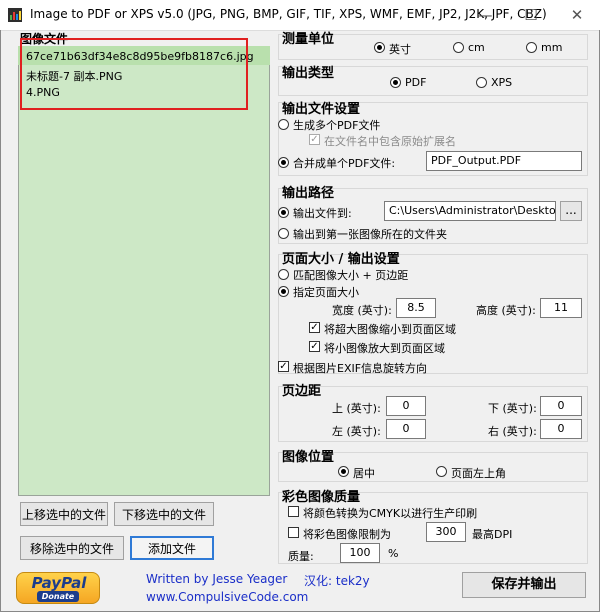 This screenshot has height=612, width=600. What do you see at coordinates (216, 579) in the screenshot?
I see `author-link: Written by Jesse Yeager` at bounding box center [216, 579].